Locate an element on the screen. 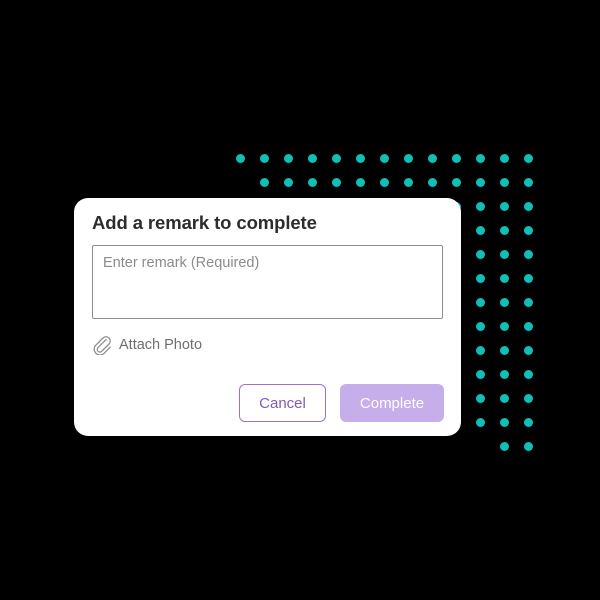 The height and width of the screenshot is (600, 600). attach-photo-button: Attach Photo is located at coordinates (147, 345).